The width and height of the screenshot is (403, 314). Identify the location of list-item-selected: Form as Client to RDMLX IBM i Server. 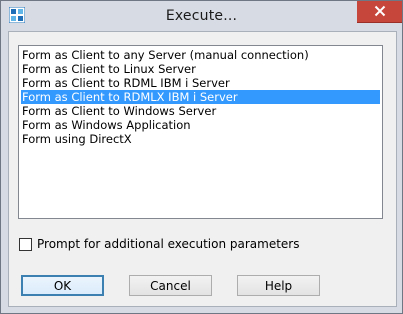
(200, 97).